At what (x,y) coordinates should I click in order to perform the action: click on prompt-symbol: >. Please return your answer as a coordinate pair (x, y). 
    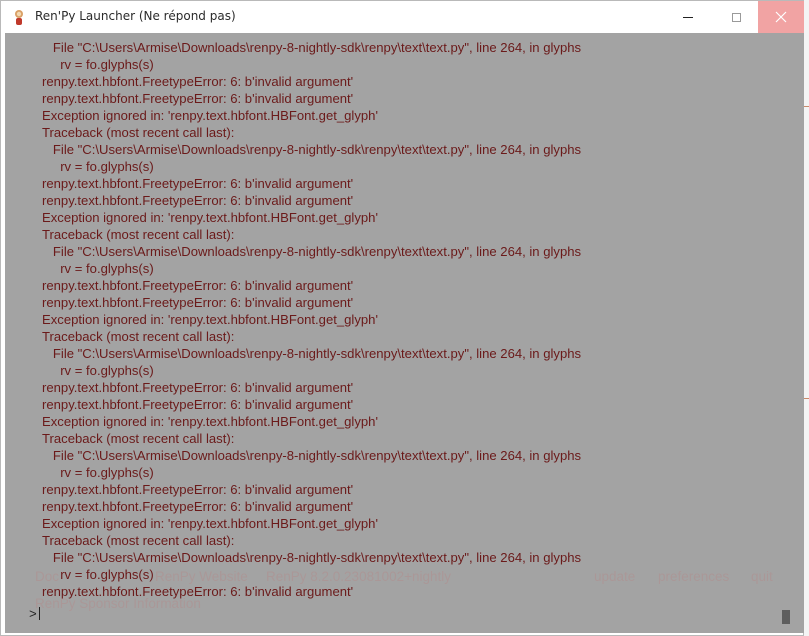
    Looking at the image, I should click on (33, 614).